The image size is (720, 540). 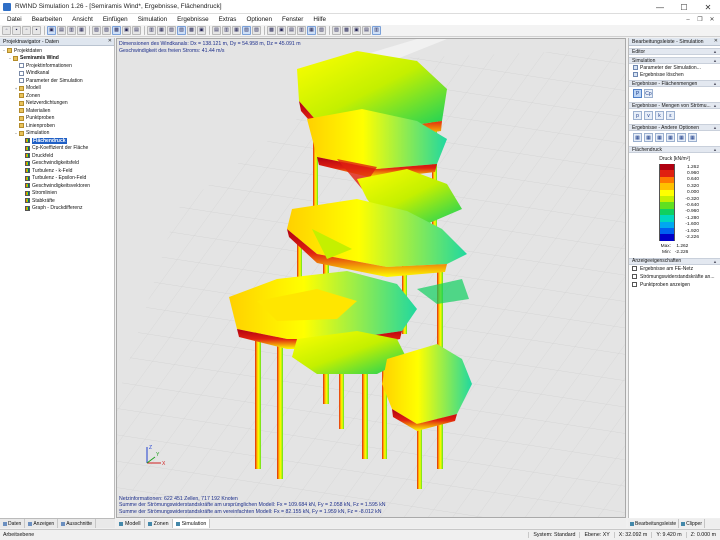 I want to click on flow-result-button-1: v, so click(x=648, y=115).